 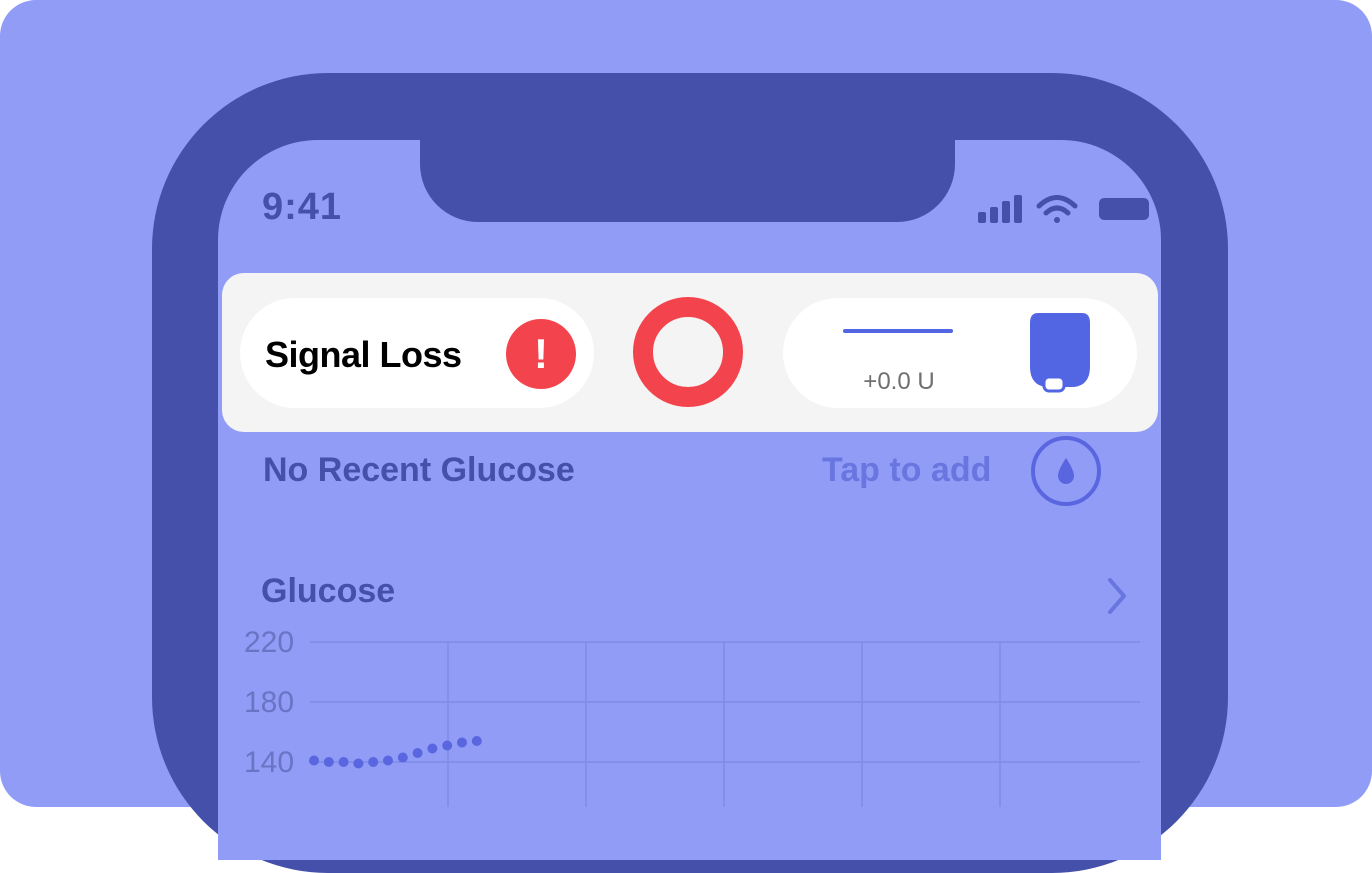 I want to click on glucose-section-title: Glucose, so click(x=328, y=591).